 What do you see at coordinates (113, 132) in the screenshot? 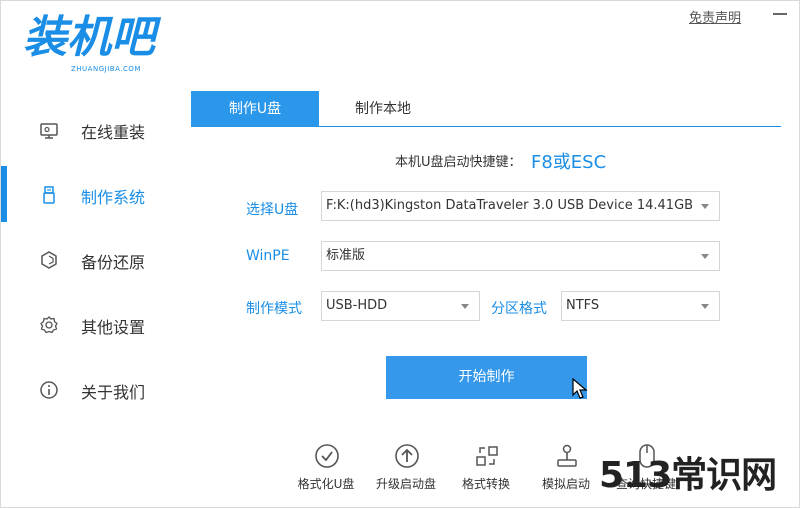
I see `sidebar-item-label: 在线重装` at bounding box center [113, 132].